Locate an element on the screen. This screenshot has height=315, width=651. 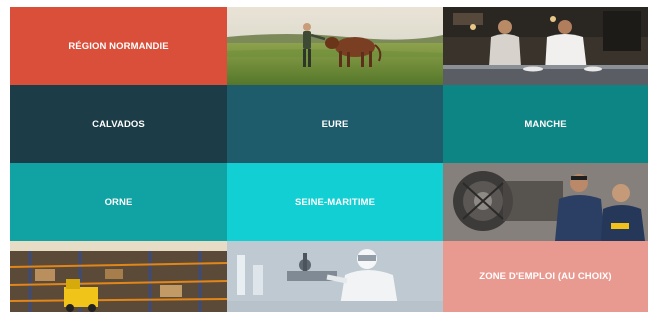
tile-label-eure: EURE is located at coordinates (335, 124).